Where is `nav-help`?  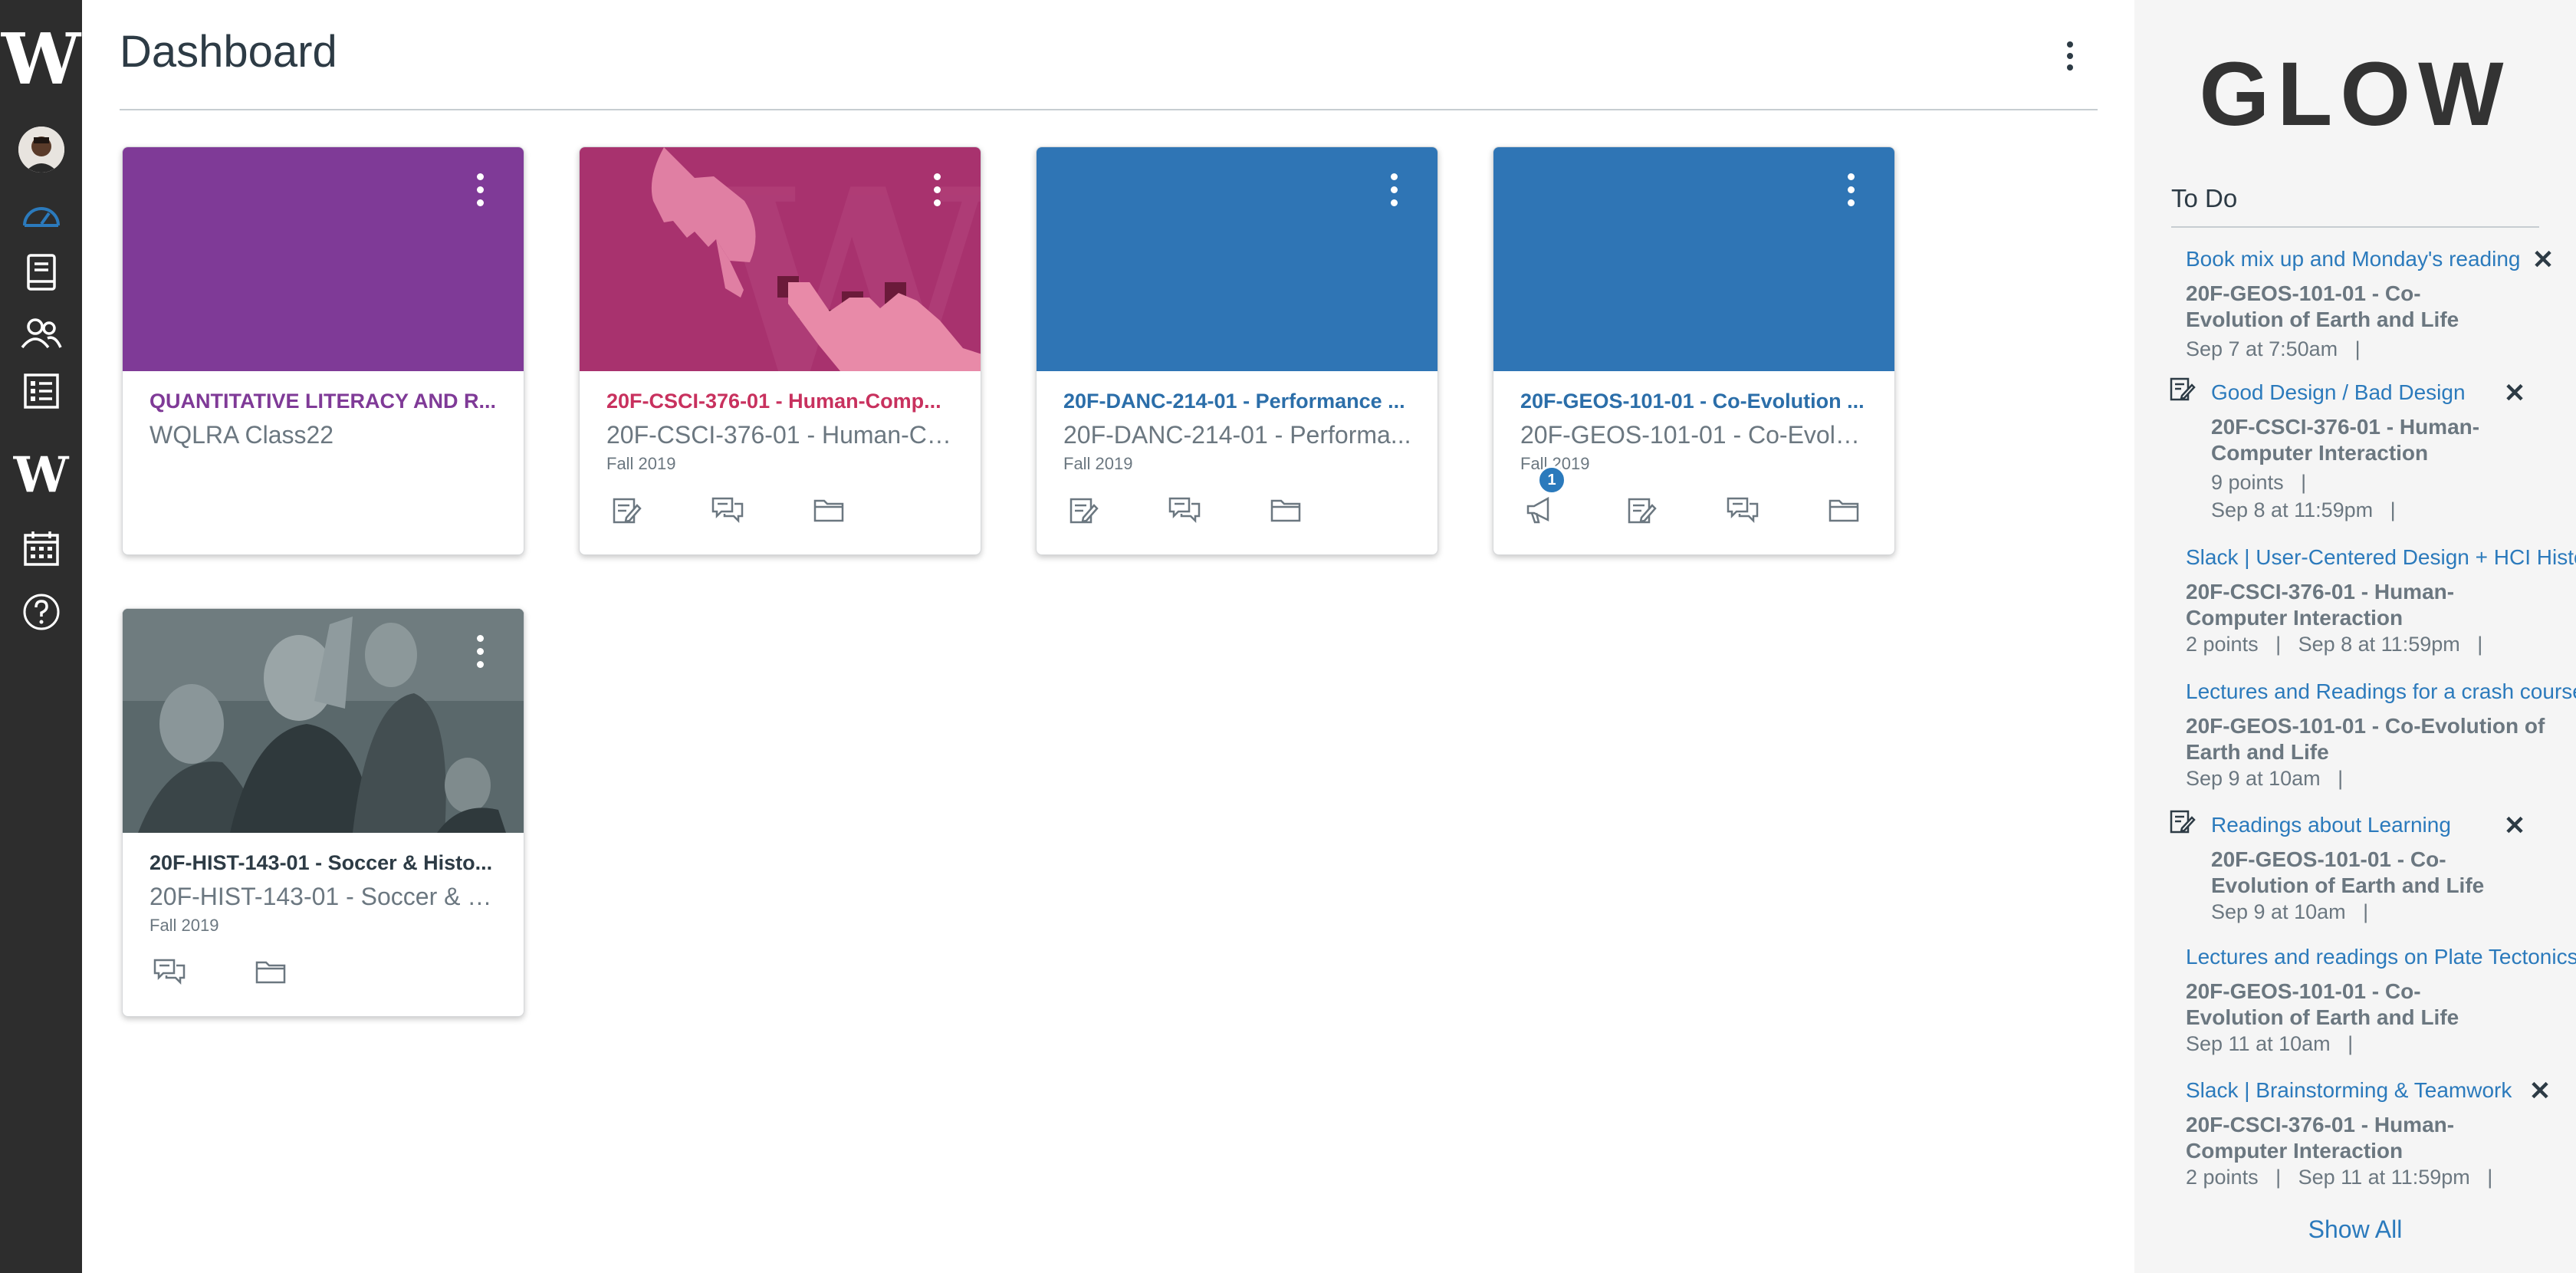
nav-help is located at coordinates (41, 612).